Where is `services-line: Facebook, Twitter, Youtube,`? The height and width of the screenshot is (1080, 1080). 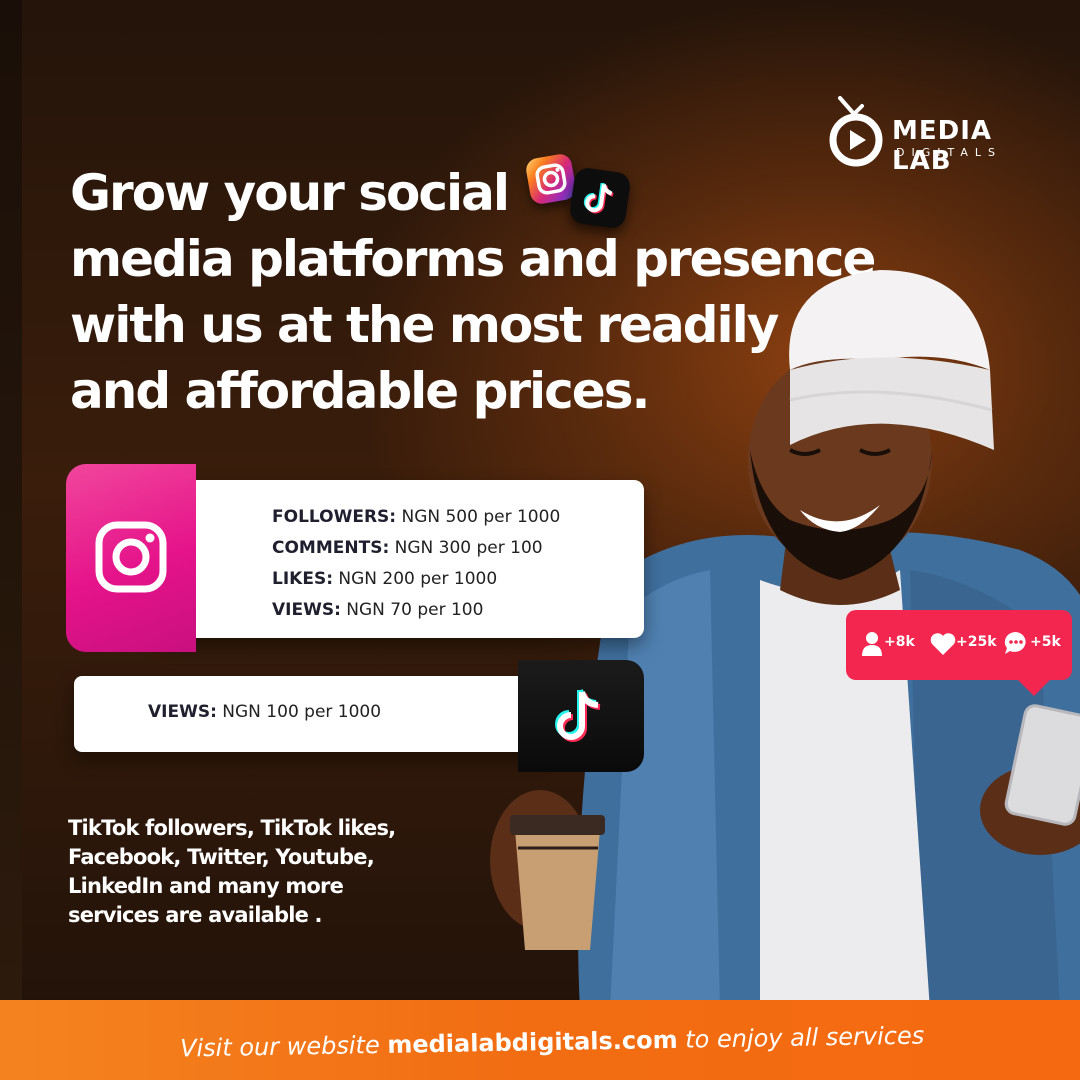 services-line: Facebook, Twitter, Youtube, is located at coordinates (221, 857).